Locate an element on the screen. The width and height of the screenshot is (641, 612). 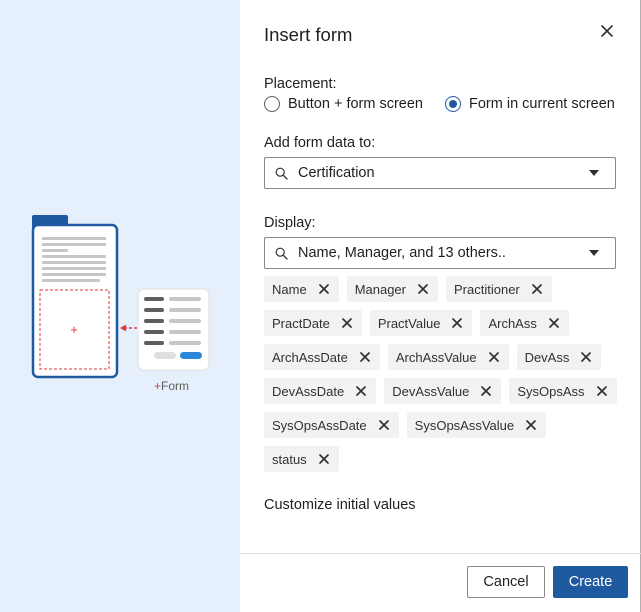
display-fields-combobox: Name, Manager, and 13 others.. is located at coordinates (440, 253).